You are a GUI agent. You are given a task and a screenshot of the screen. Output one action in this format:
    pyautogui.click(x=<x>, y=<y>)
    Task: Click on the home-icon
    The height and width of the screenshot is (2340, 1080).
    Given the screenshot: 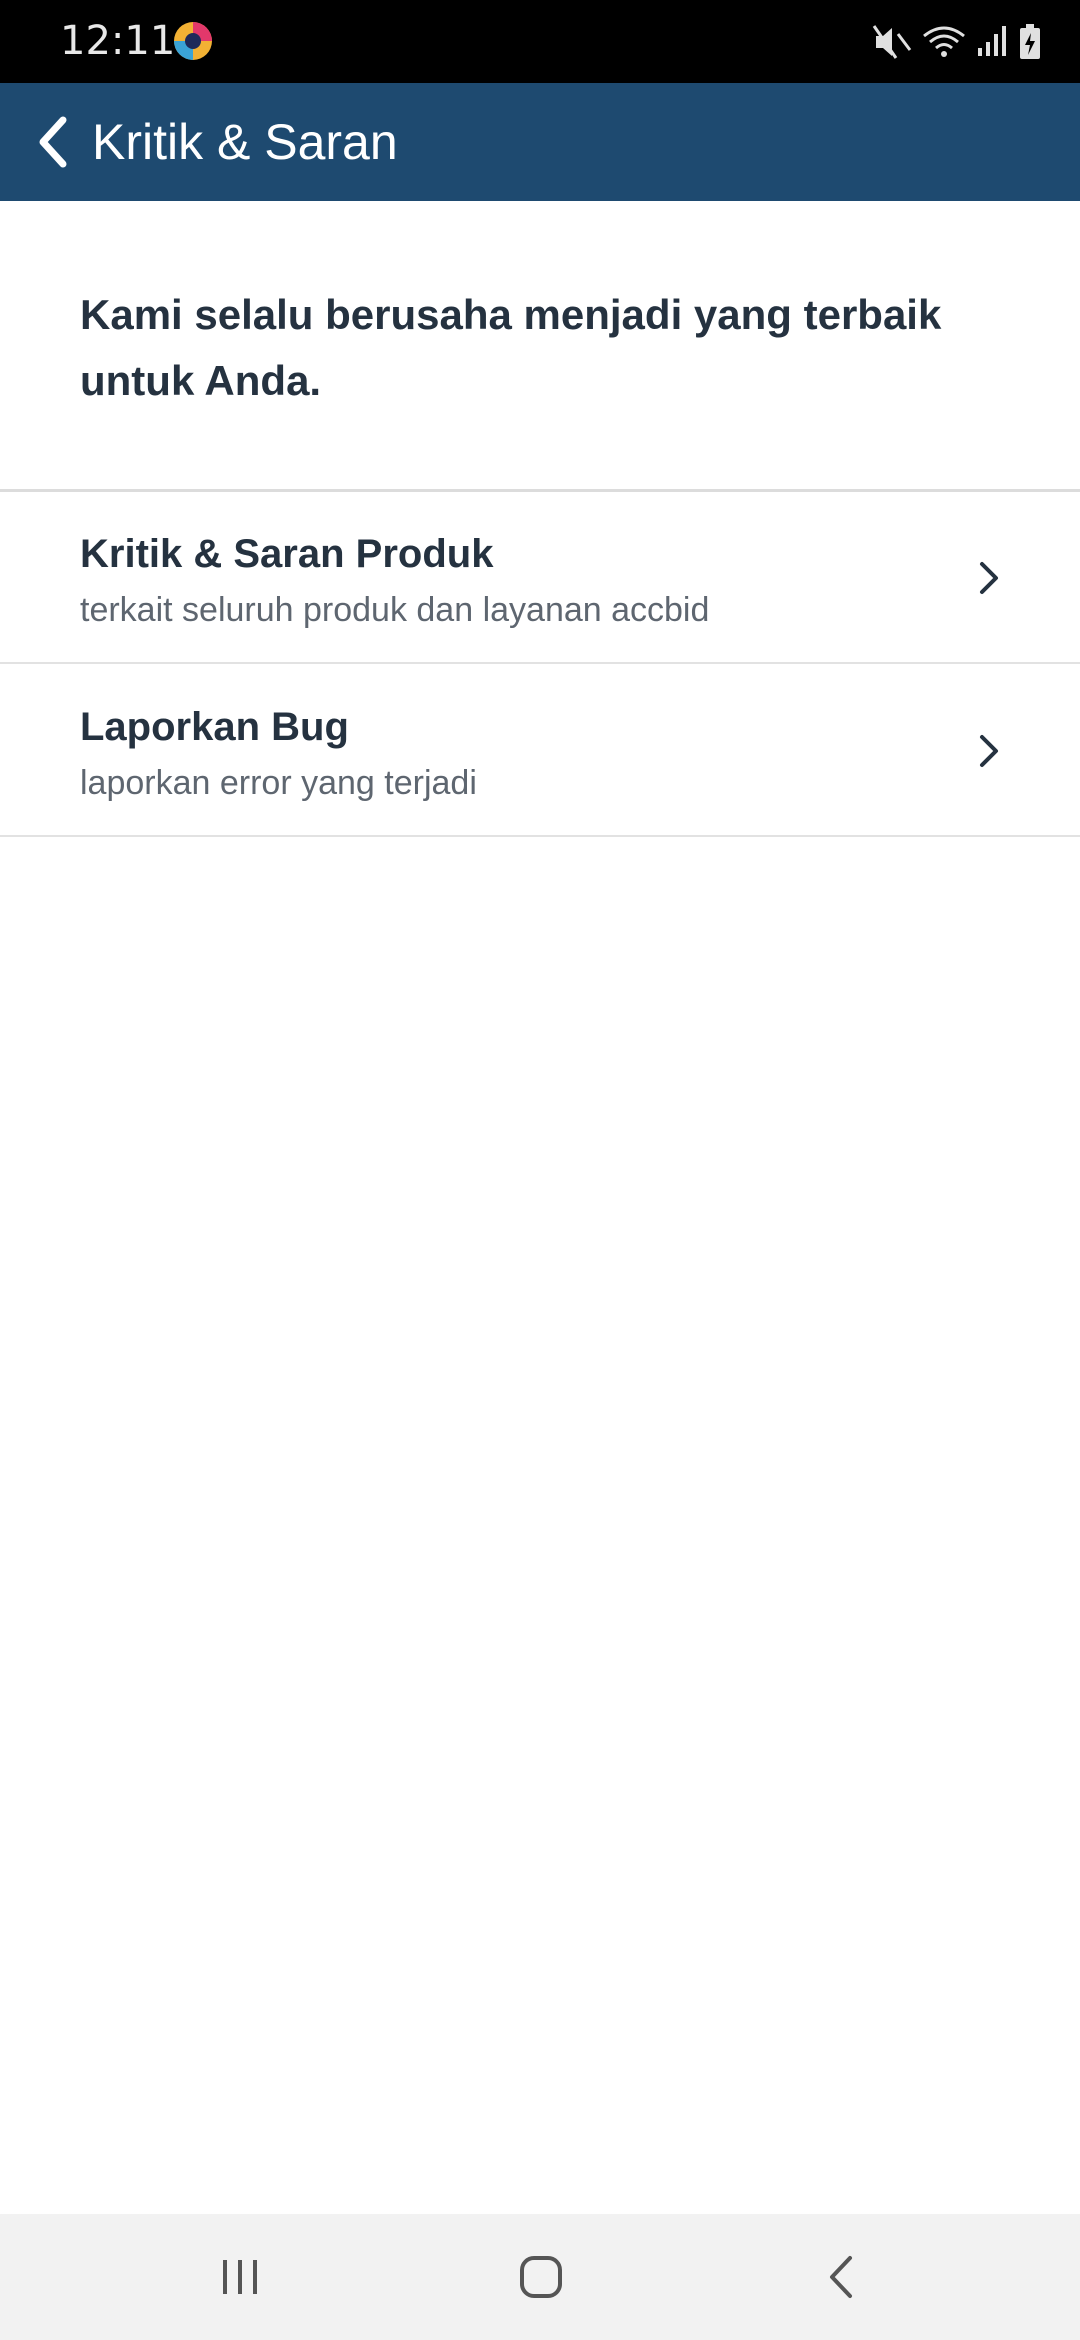 What is the action you would take?
    pyautogui.click(x=541, y=2277)
    